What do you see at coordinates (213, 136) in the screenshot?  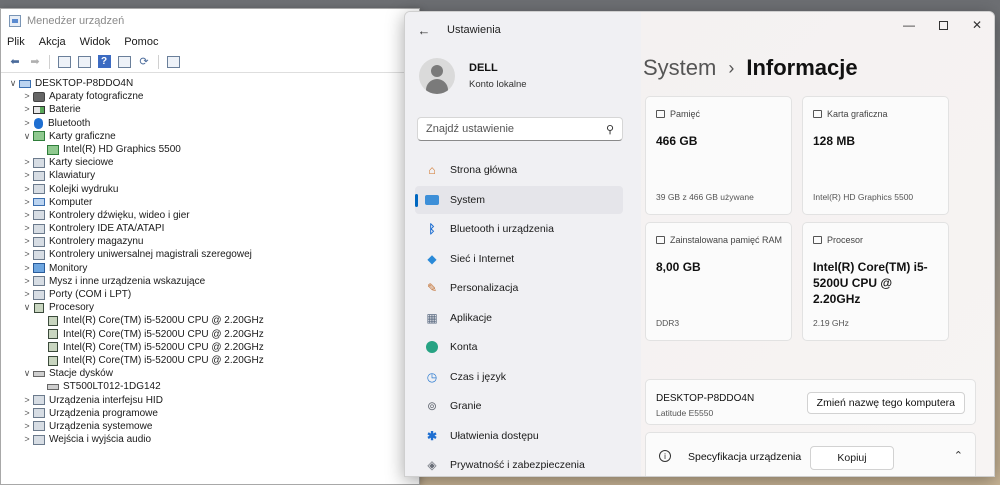 I see `tree-category: ∨ Karty graficzne` at bounding box center [213, 136].